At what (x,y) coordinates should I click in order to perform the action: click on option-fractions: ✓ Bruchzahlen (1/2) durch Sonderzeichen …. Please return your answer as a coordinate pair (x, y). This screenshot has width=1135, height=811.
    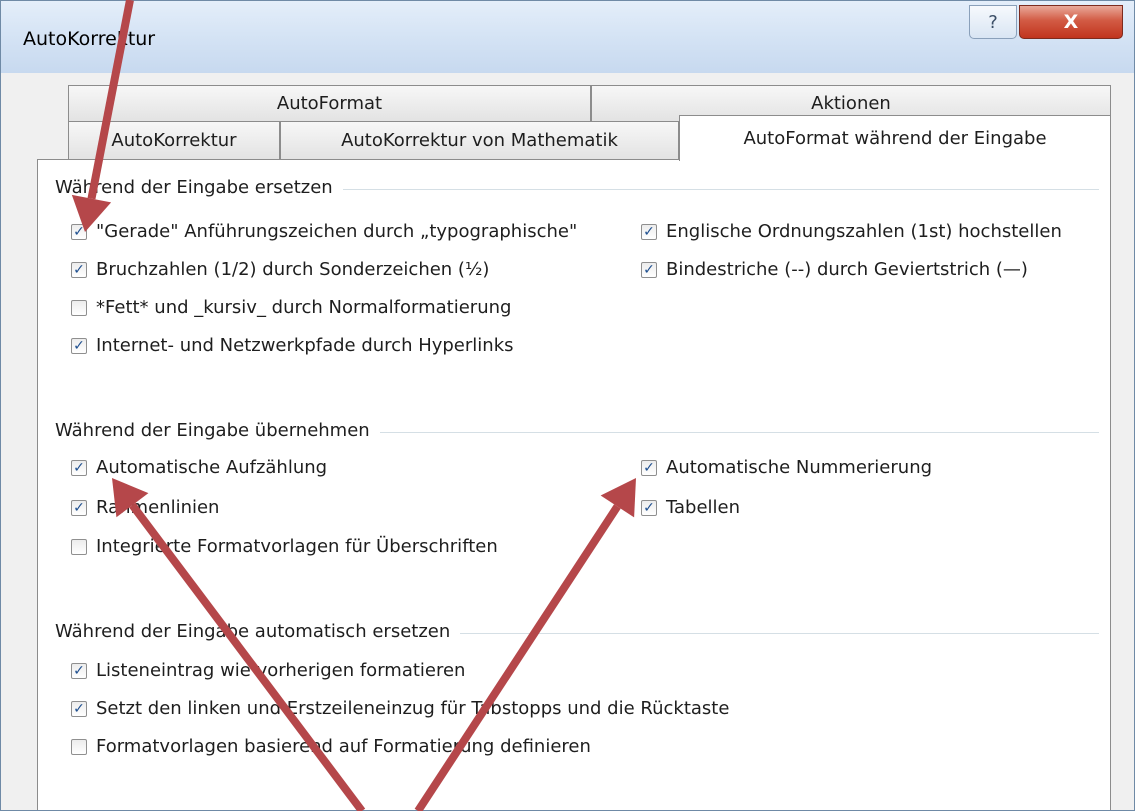
    Looking at the image, I should click on (280, 269).